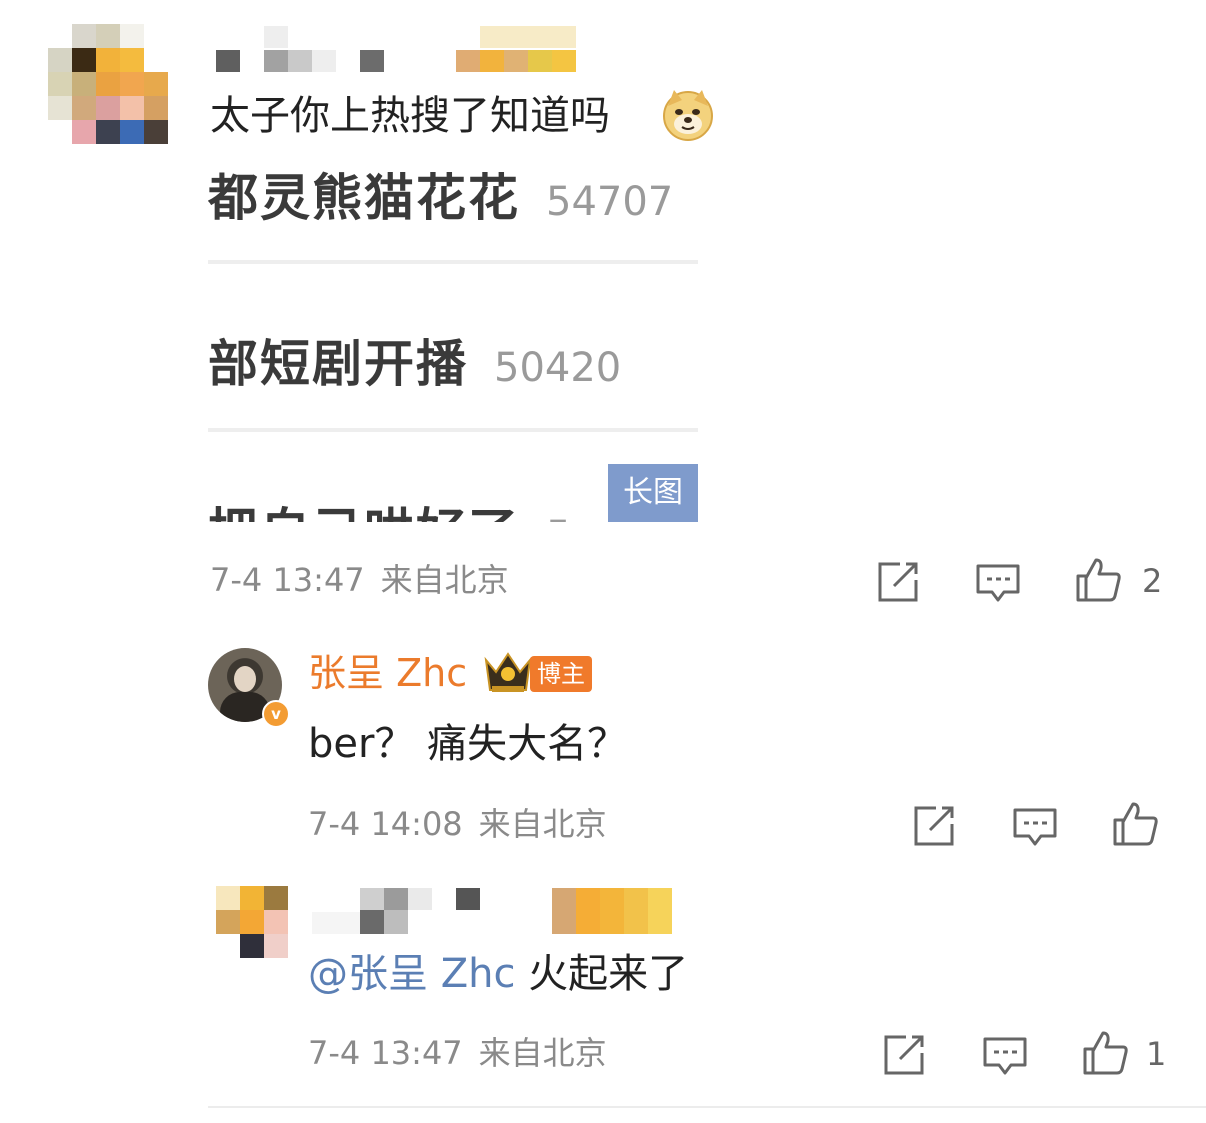 The width and height of the screenshot is (1206, 1123). I want to click on reply-meta: 7-4 14:08 来自北京, so click(457, 824).